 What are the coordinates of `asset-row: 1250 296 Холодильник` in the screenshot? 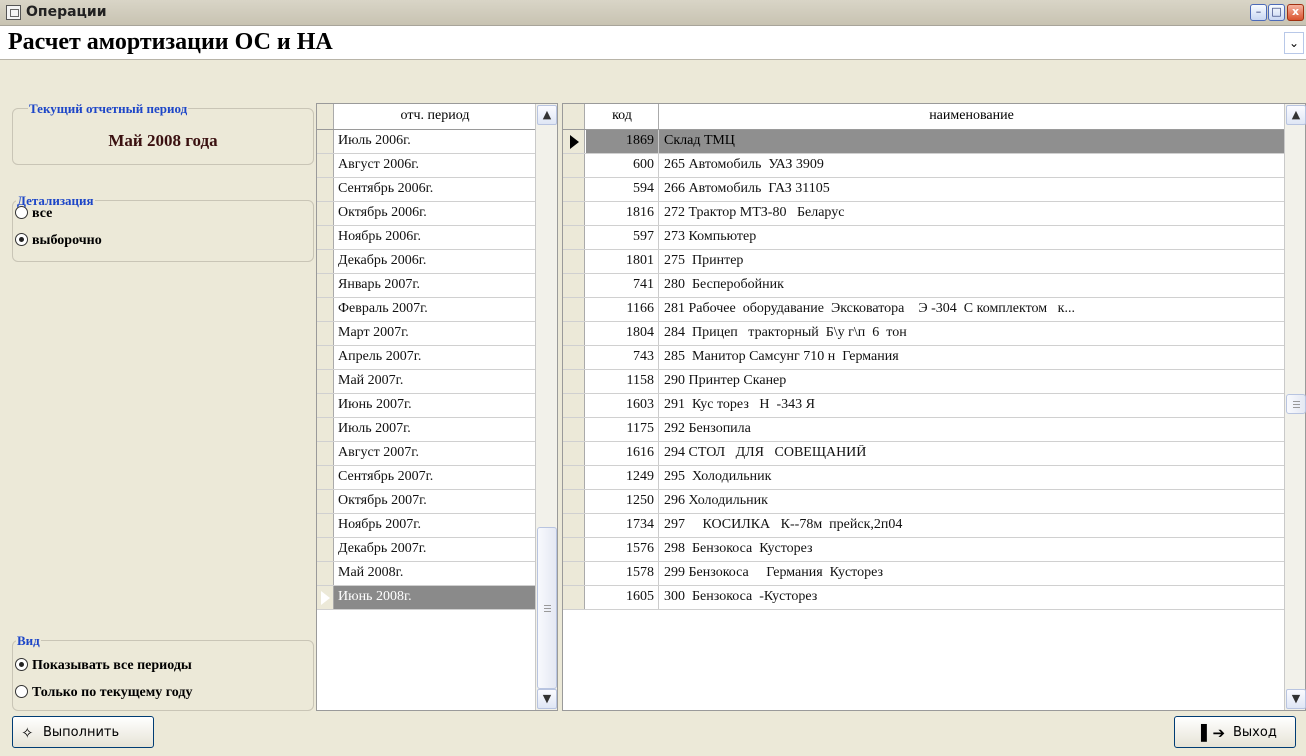 It's located at (923, 502).